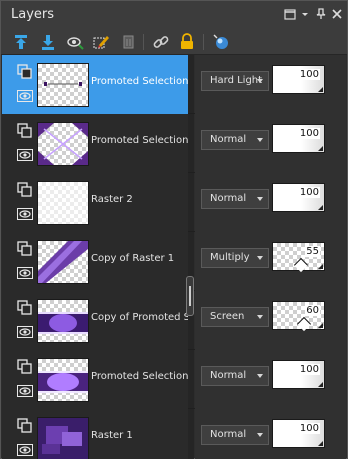  Describe the element at coordinates (298, 316) in the screenshot. I see `opacity-control: 60` at that location.